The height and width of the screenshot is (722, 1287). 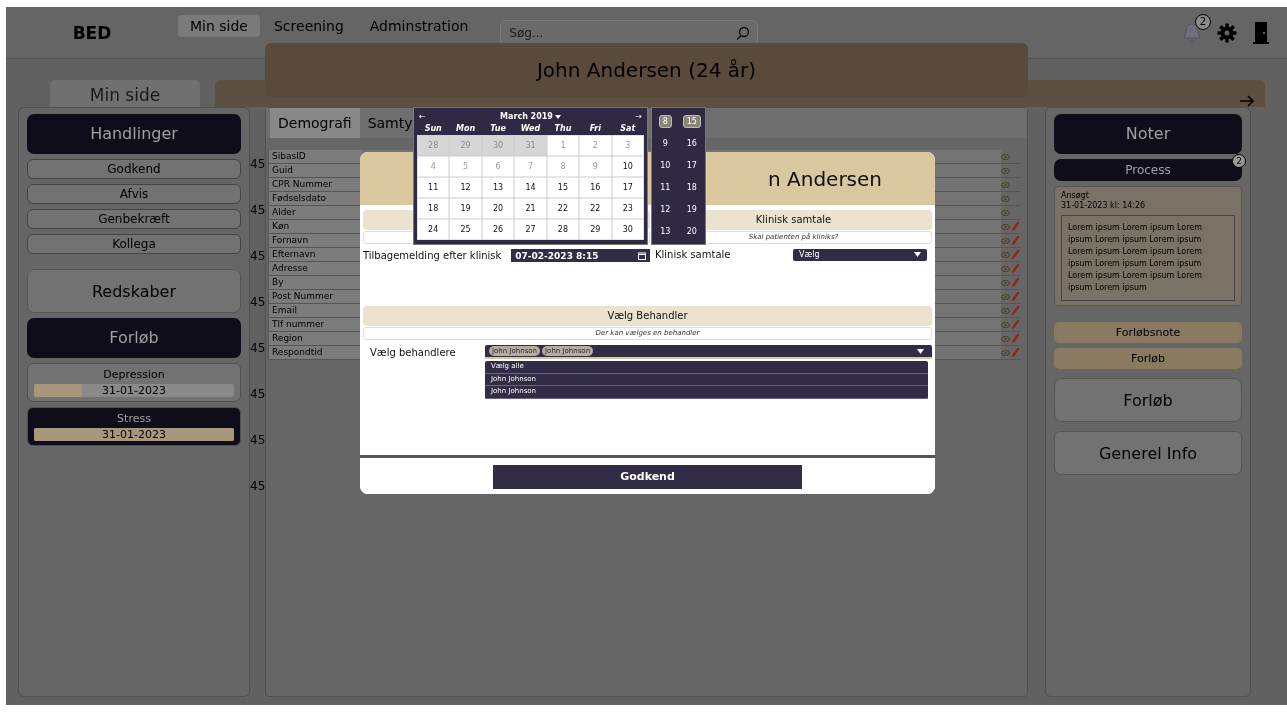 I want to click on tools-button: Redskaber, so click(x=134, y=291).